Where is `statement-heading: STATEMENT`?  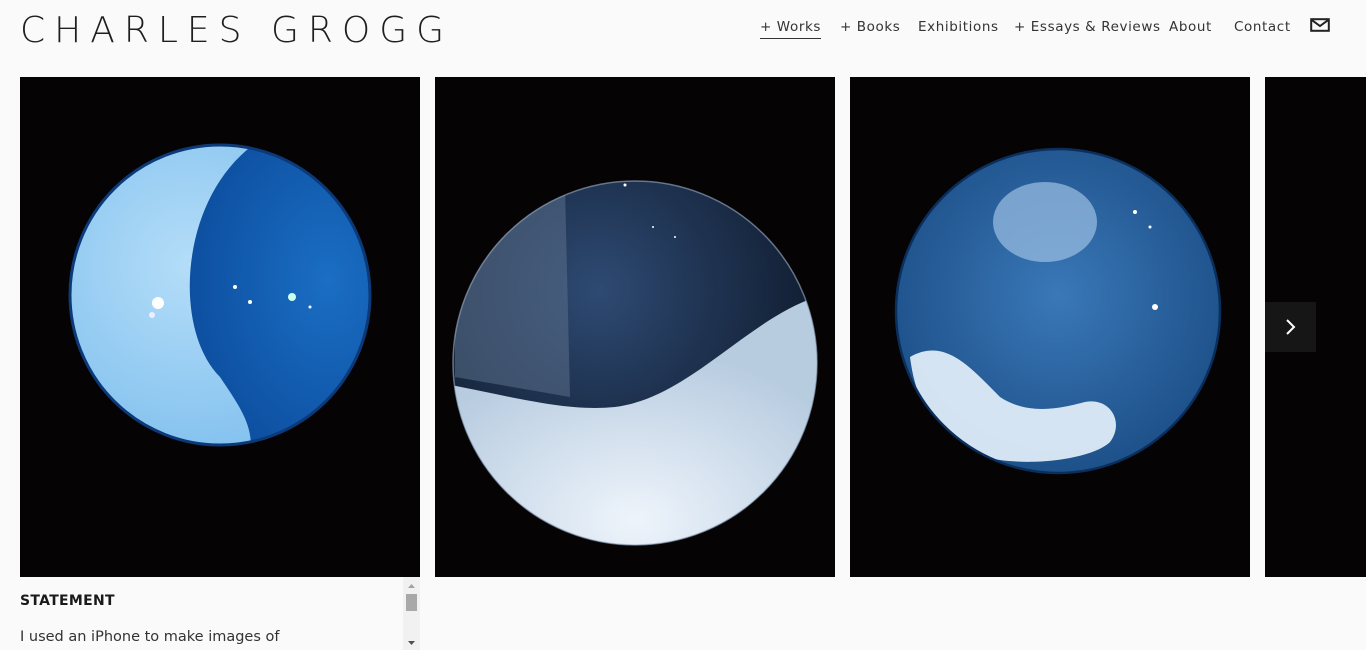 statement-heading: STATEMENT is located at coordinates (67, 601).